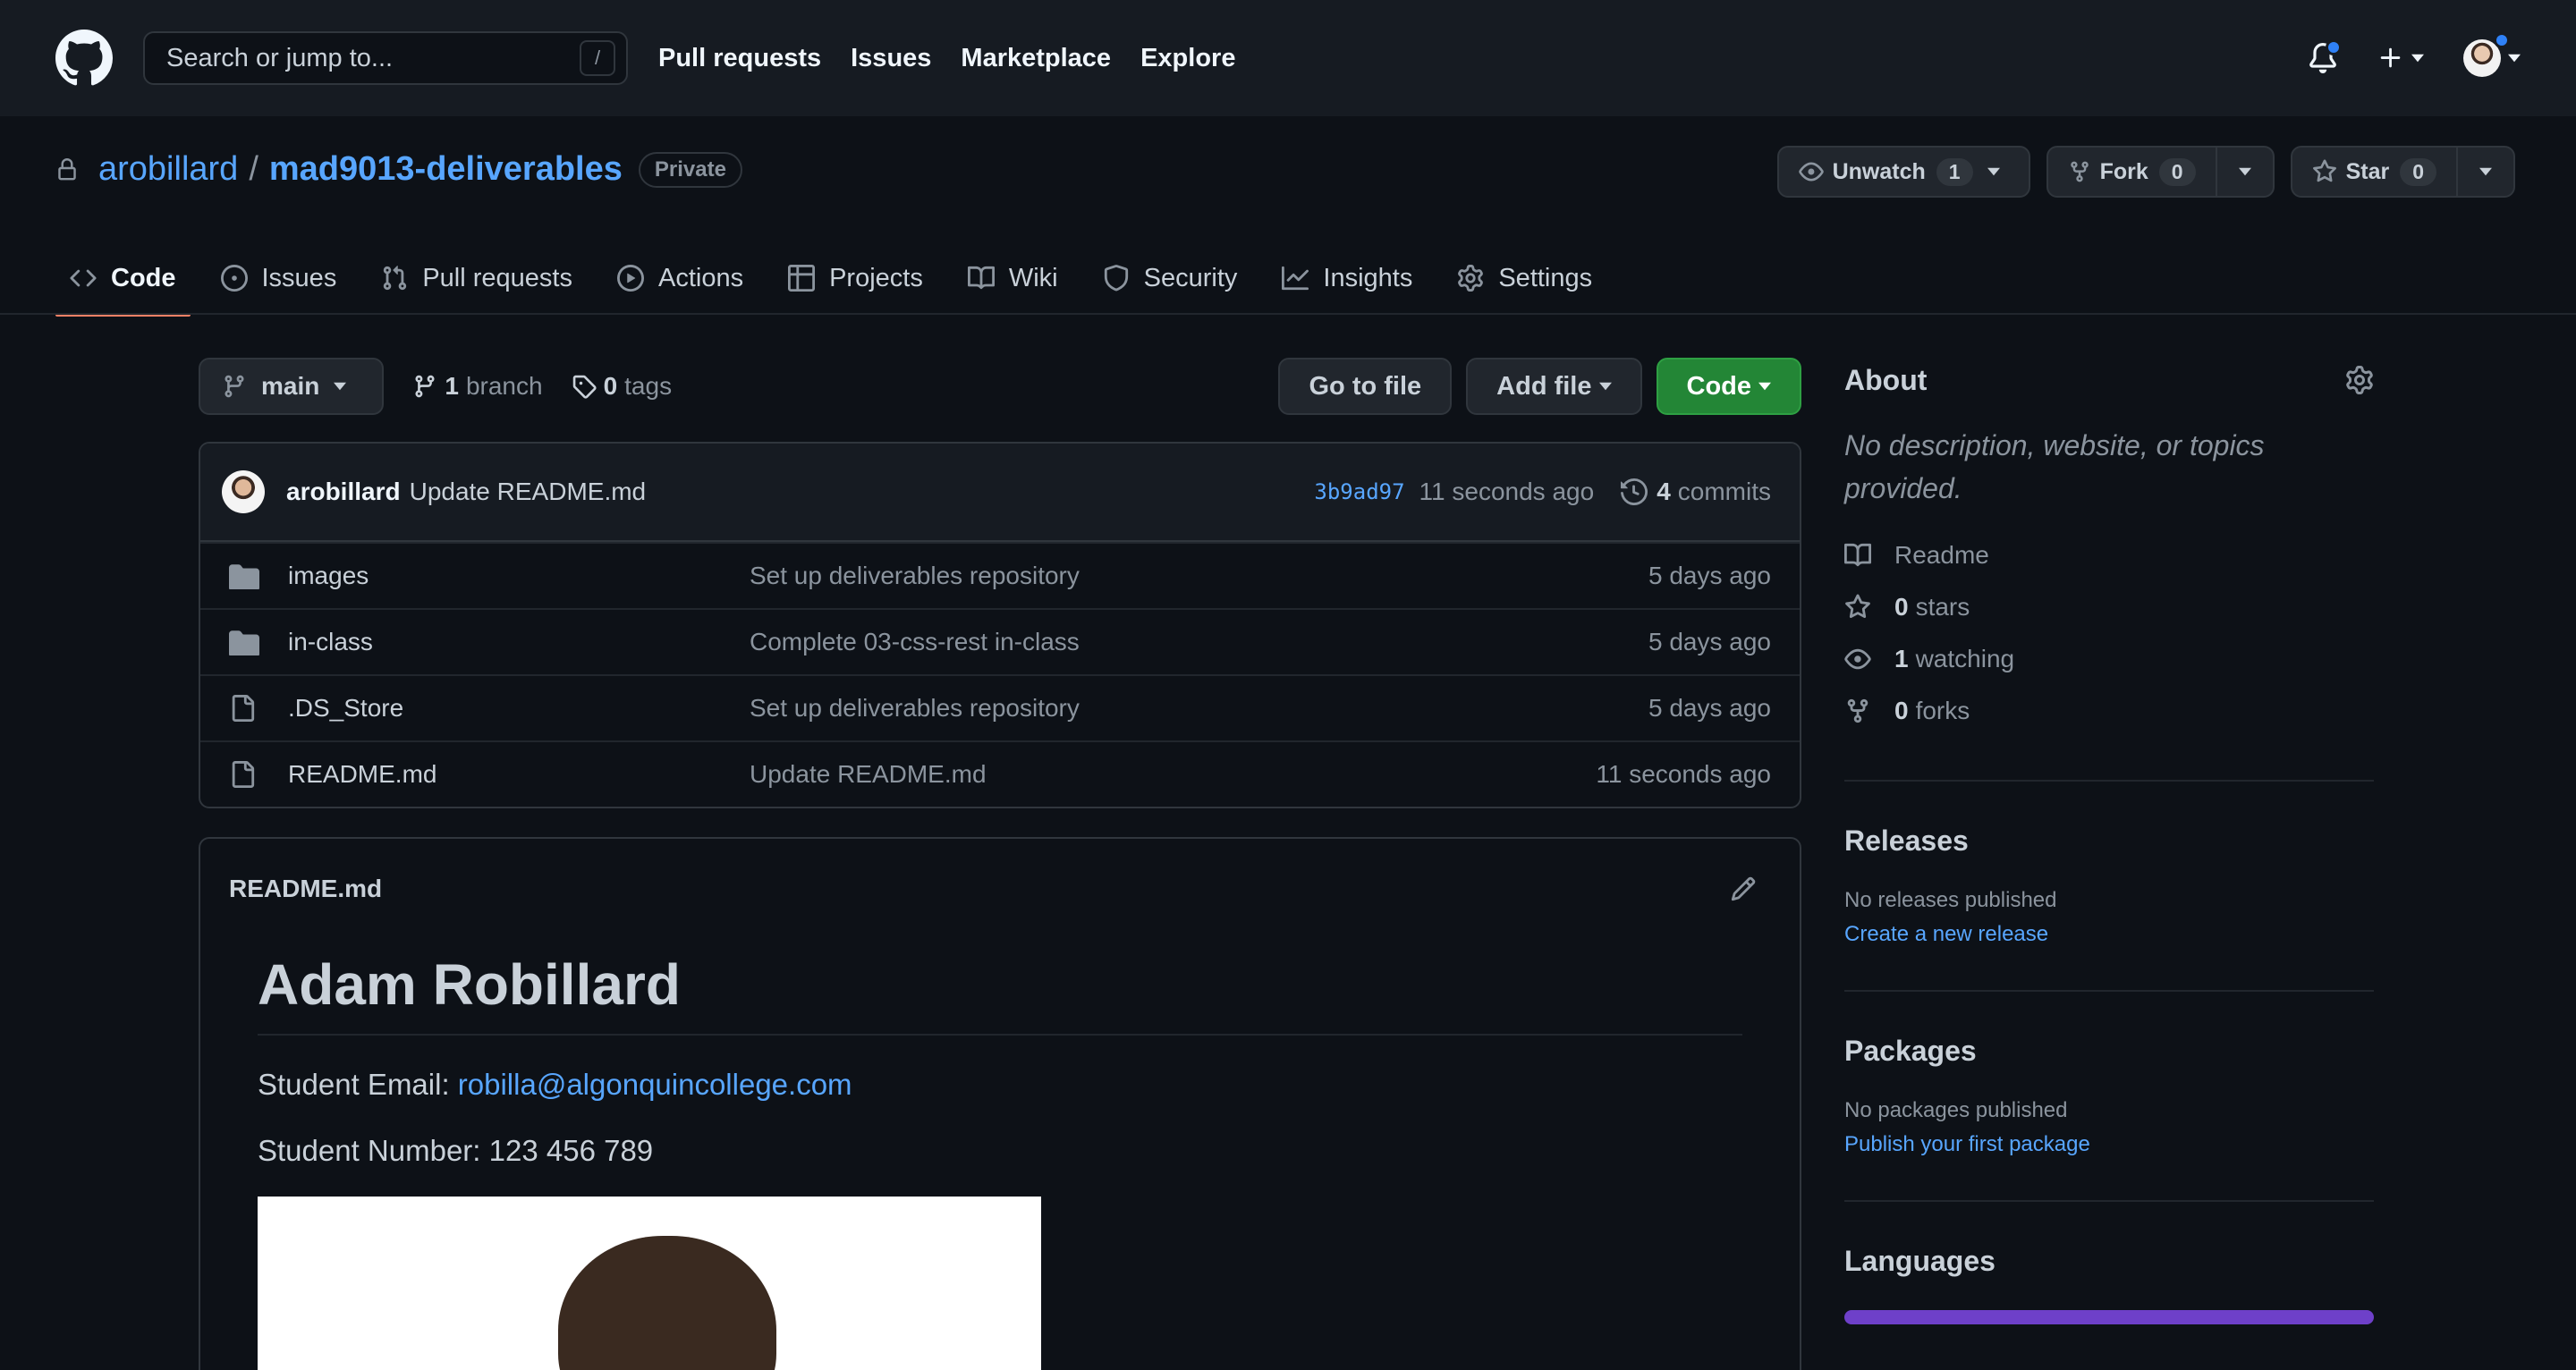  I want to click on file-actions: Go to file Add file Code, so click(1532, 386).